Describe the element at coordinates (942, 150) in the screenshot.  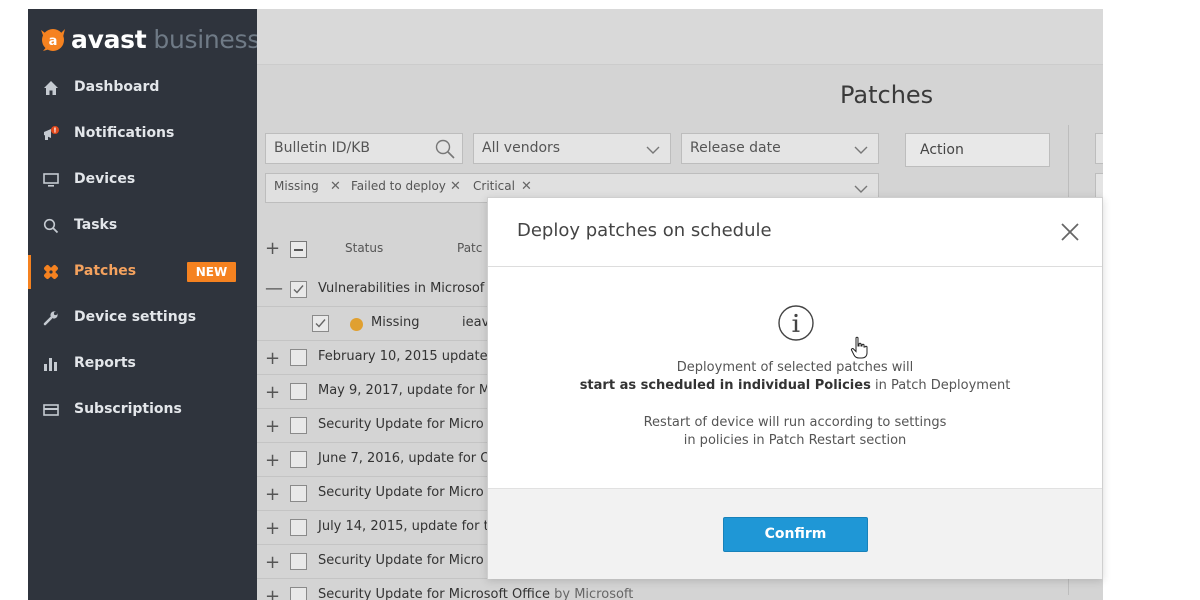
I see `action-label: Action` at that location.